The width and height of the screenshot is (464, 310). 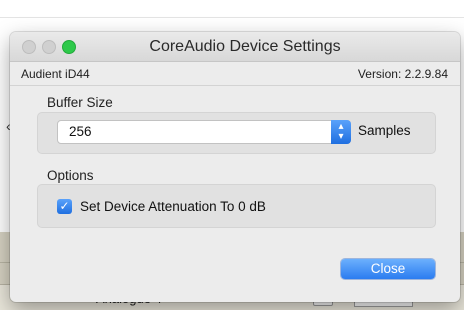 What do you see at coordinates (235, 85) in the screenshot?
I see `info-divider` at bounding box center [235, 85].